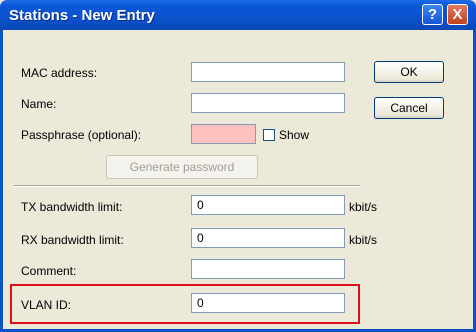  What do you see at coordinates (268, 269) in the screenshot?
I see `comment-input` at bounding box center [268, 269].